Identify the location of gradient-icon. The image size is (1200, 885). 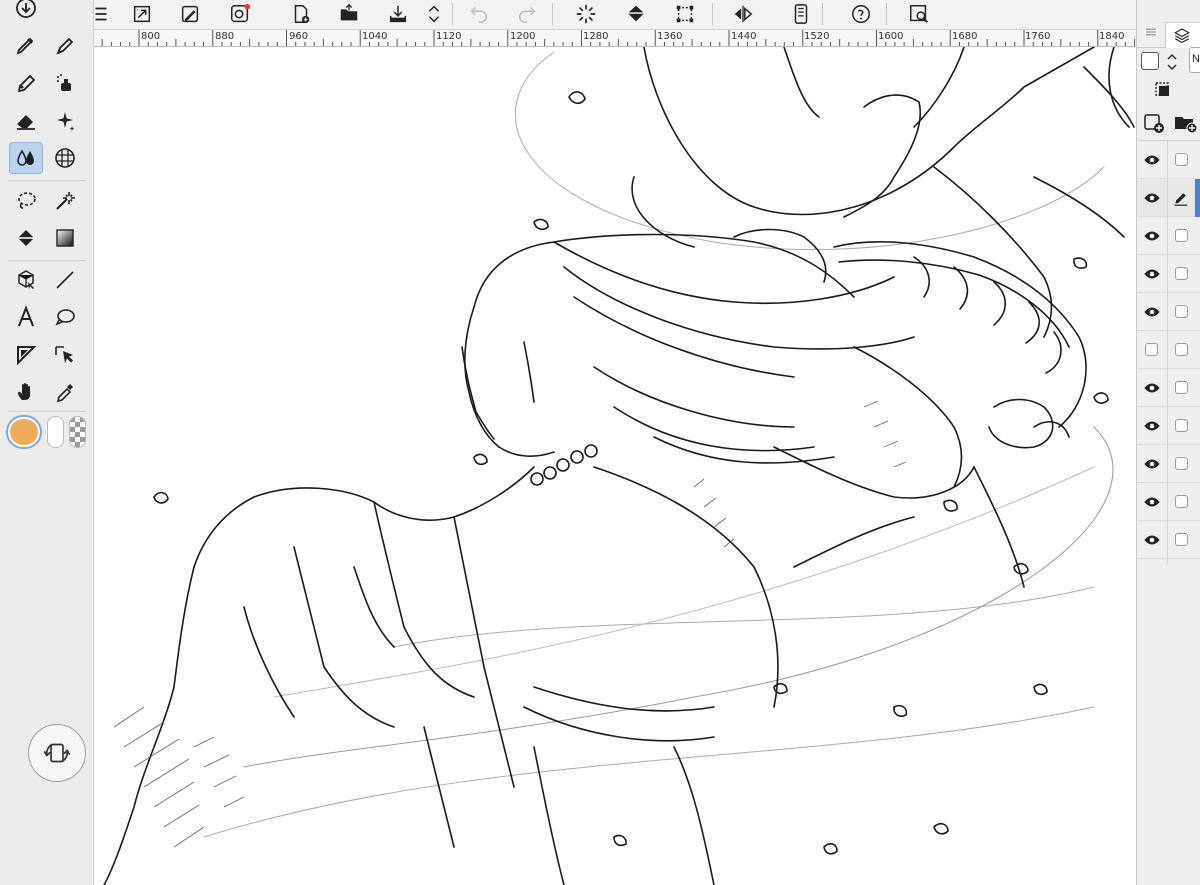
(65, 238).